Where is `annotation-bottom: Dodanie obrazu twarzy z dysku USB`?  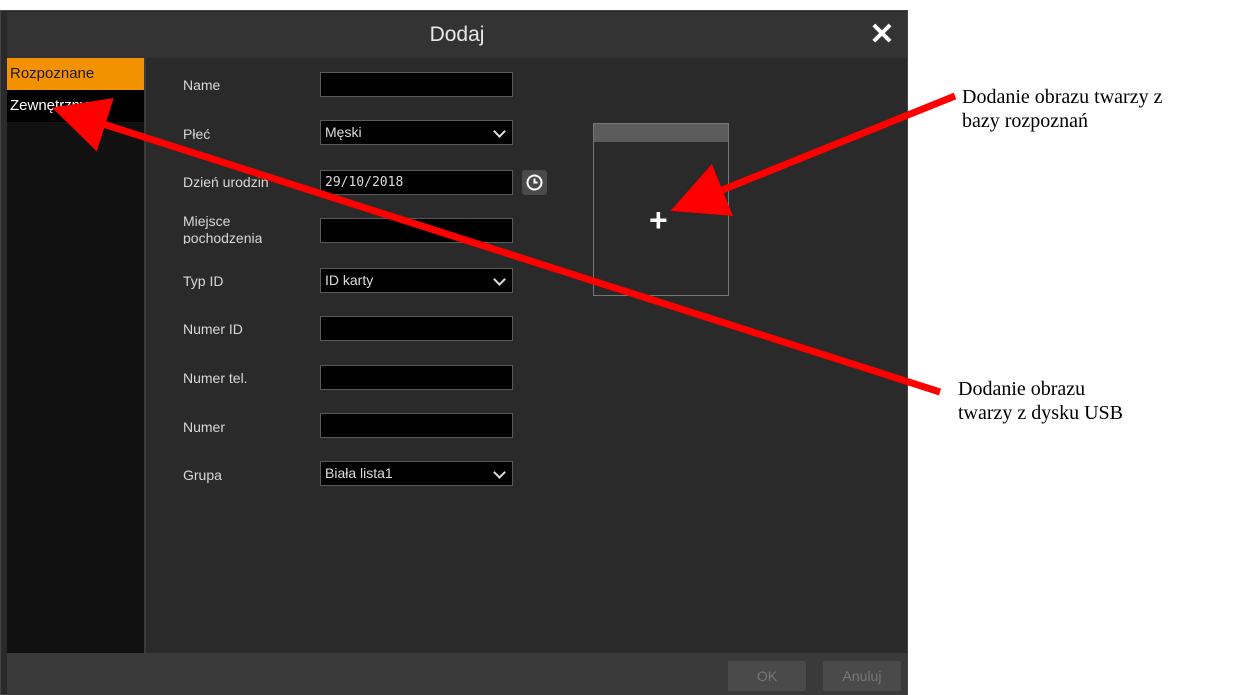
annotation-bottom: Dodanie obrazu twarzy z dysku USB is located at coordinates (1040, 401).